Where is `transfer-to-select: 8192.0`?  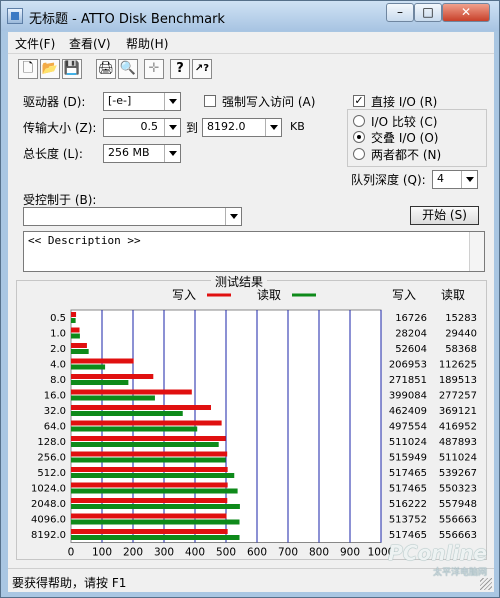
transfer-to-select: 8192.0 is located at coordinates (242, 127).